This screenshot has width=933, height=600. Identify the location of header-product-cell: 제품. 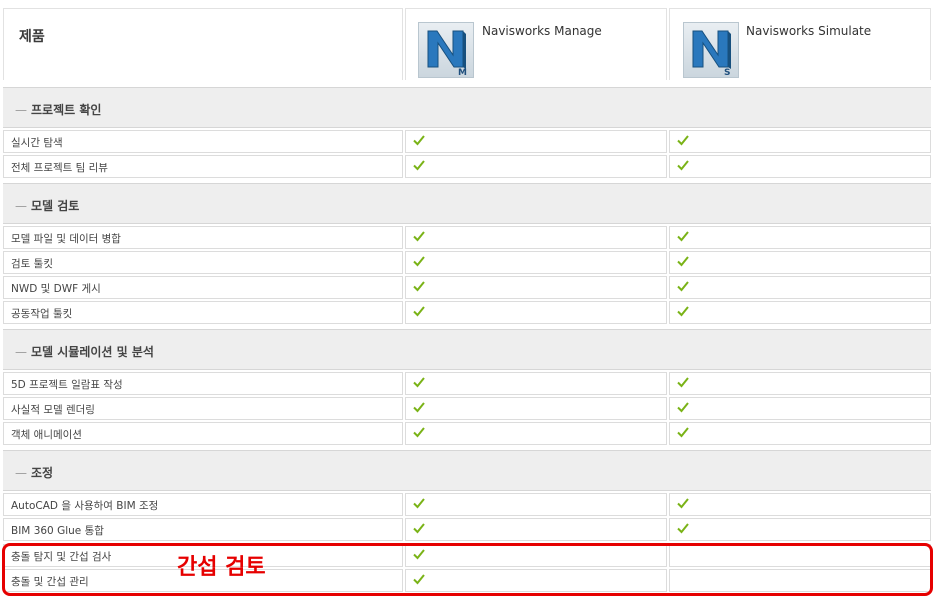
(203, 44).